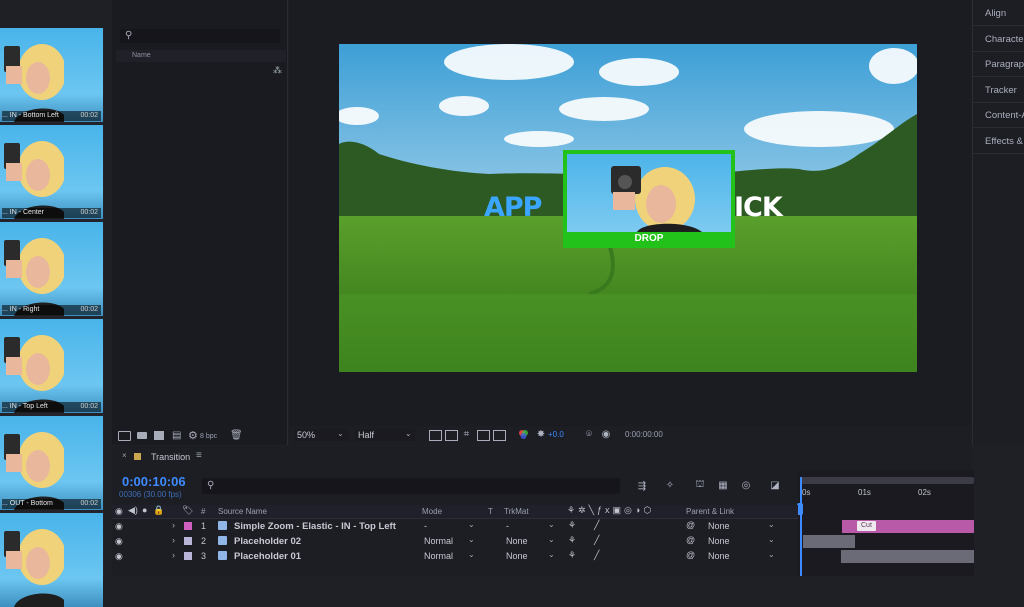 The height and width of the screenshot is (607, 1024). What do you see at coordinates (432, 511) in the screenshot?
I see `column-mode: Mode` at bounding box center [432, 511].